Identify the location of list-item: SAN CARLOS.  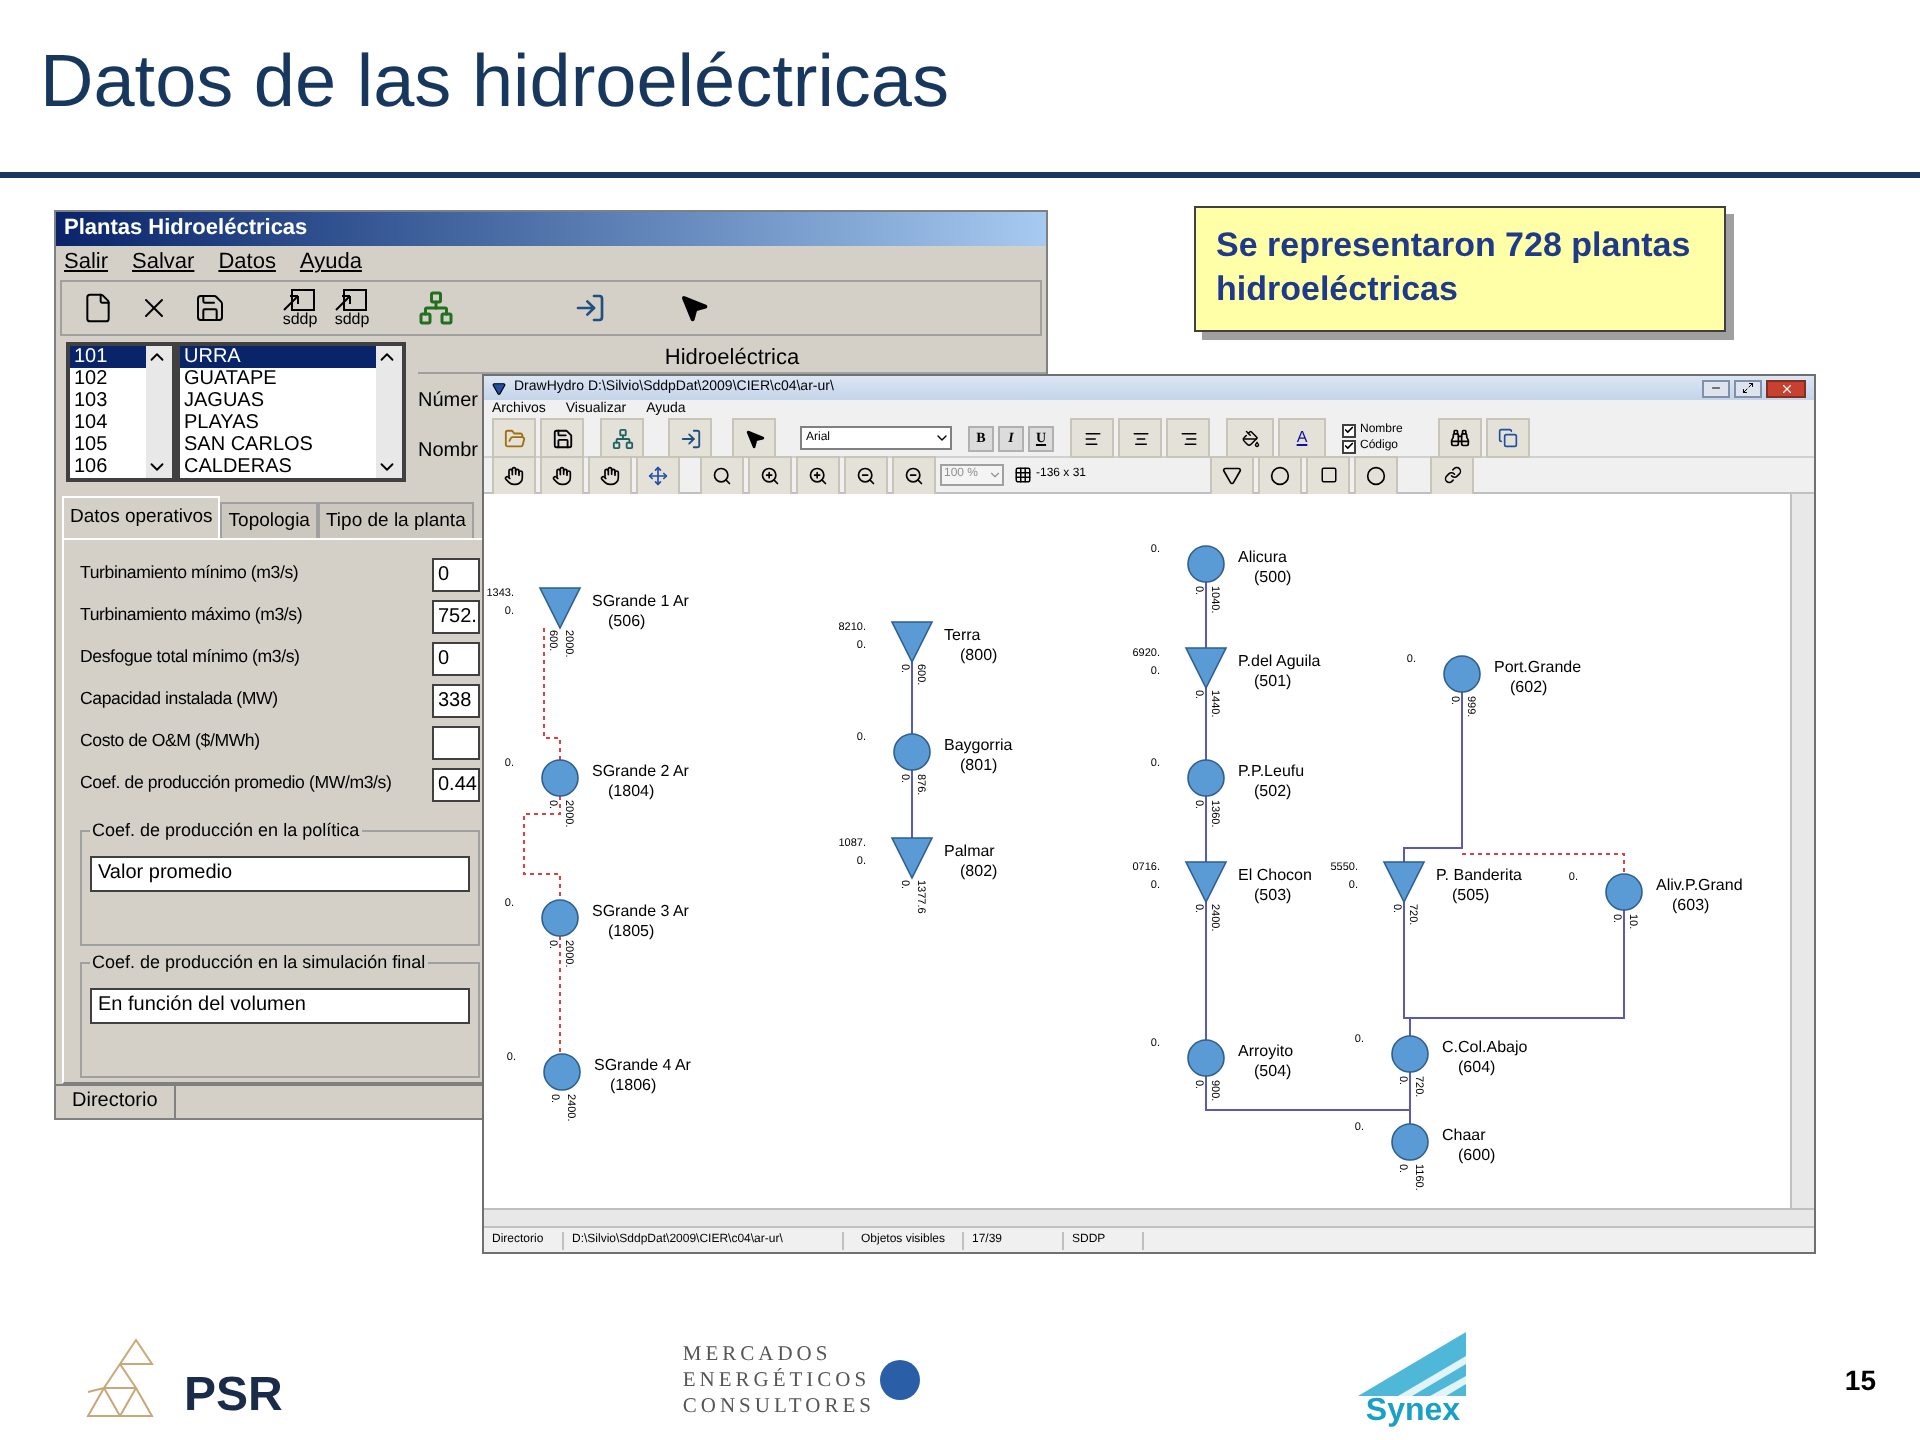
(278, 445).